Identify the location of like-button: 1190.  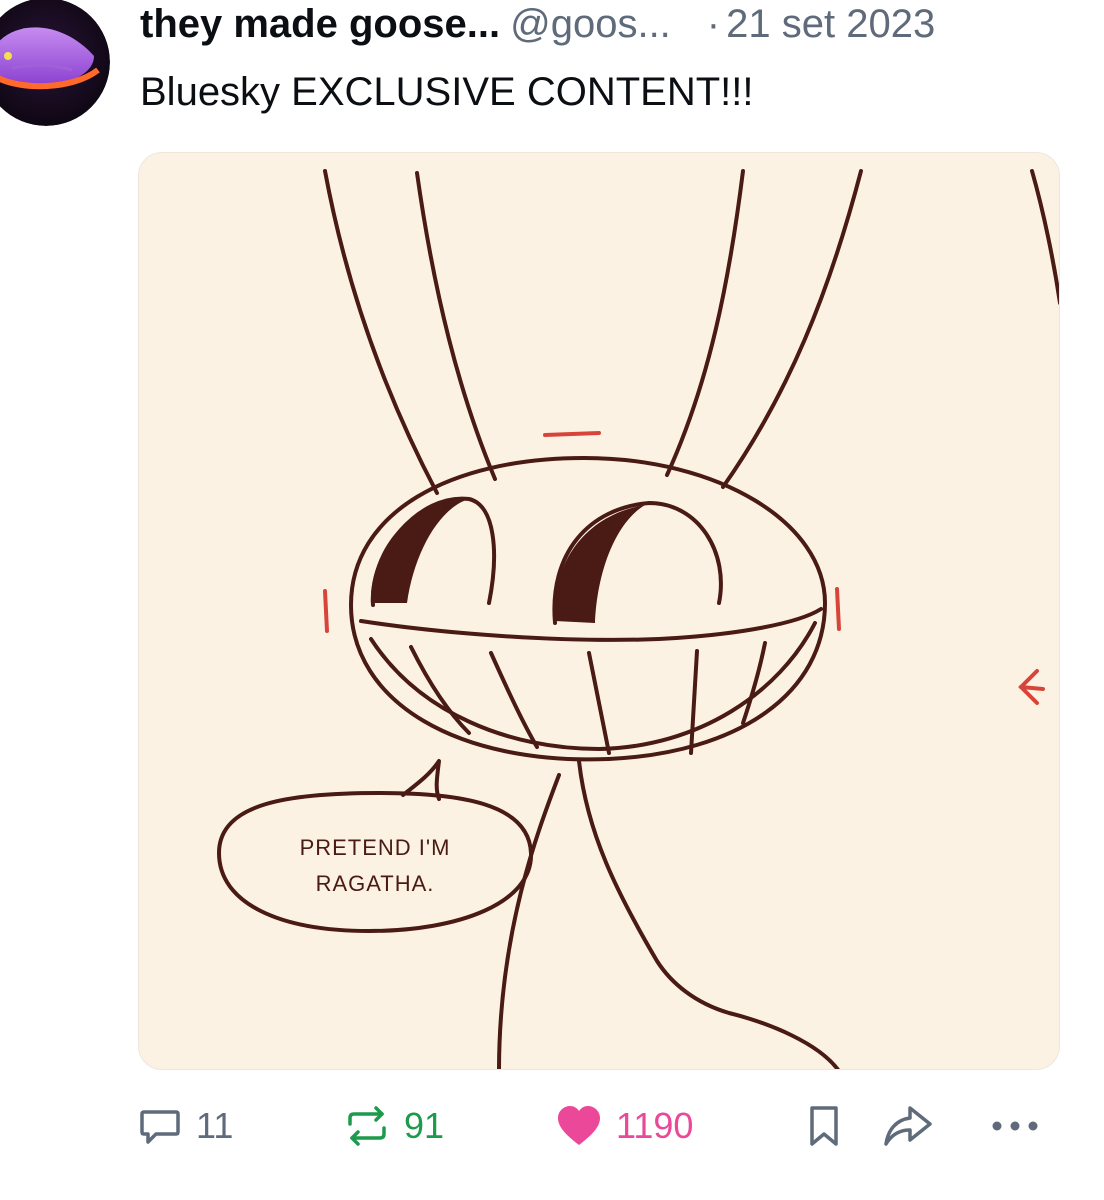
(624, 1126).